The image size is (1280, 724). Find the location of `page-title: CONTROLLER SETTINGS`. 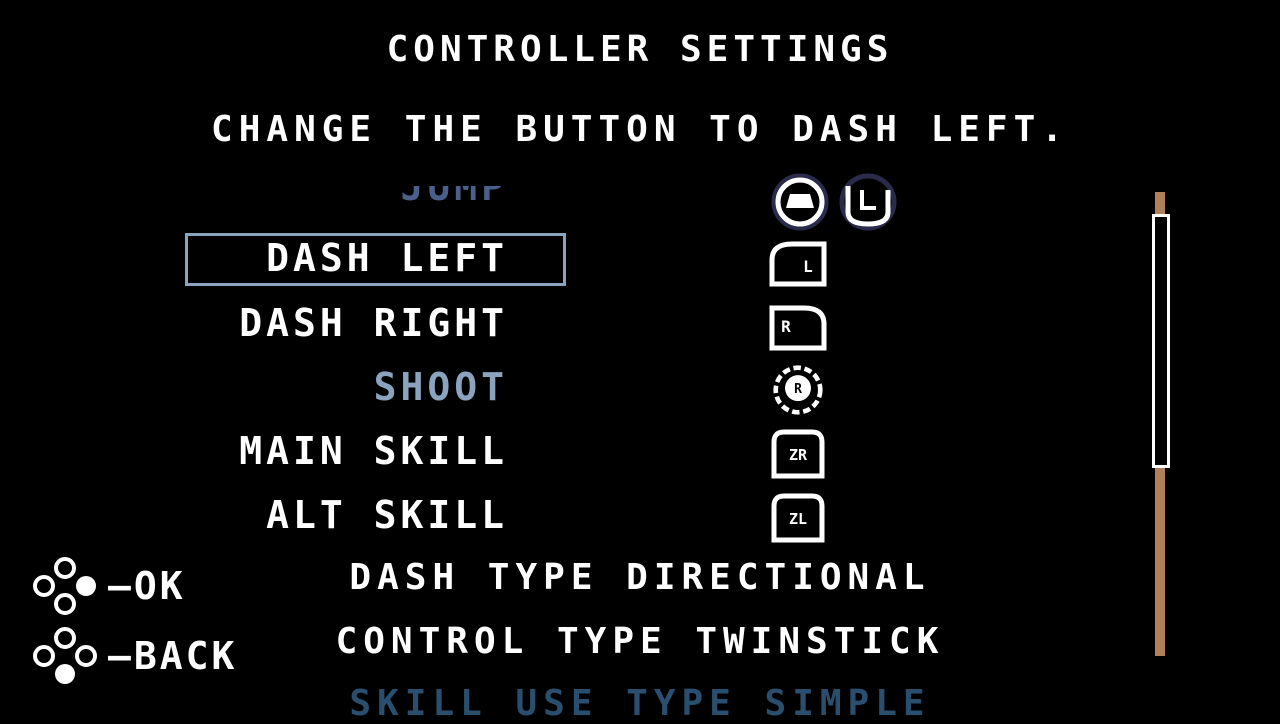

page-title: CONTROLLER SETTINGS is located at coordinates (640, 49).